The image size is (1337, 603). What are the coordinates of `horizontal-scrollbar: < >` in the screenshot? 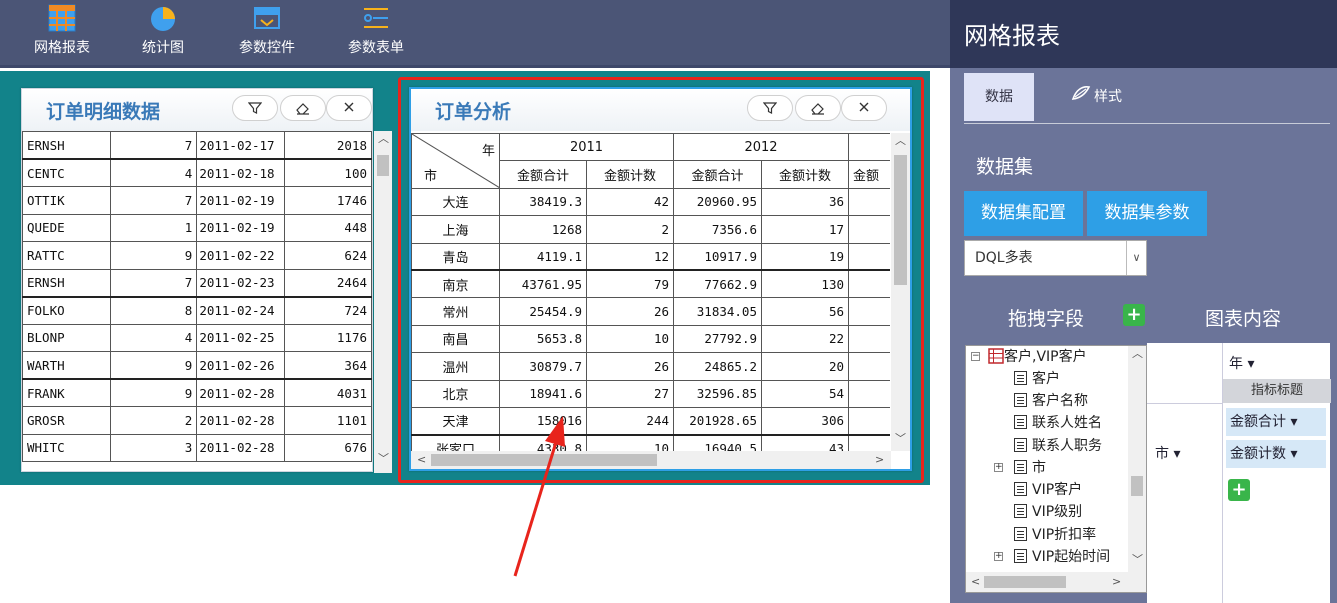 It's located at (651, 460).